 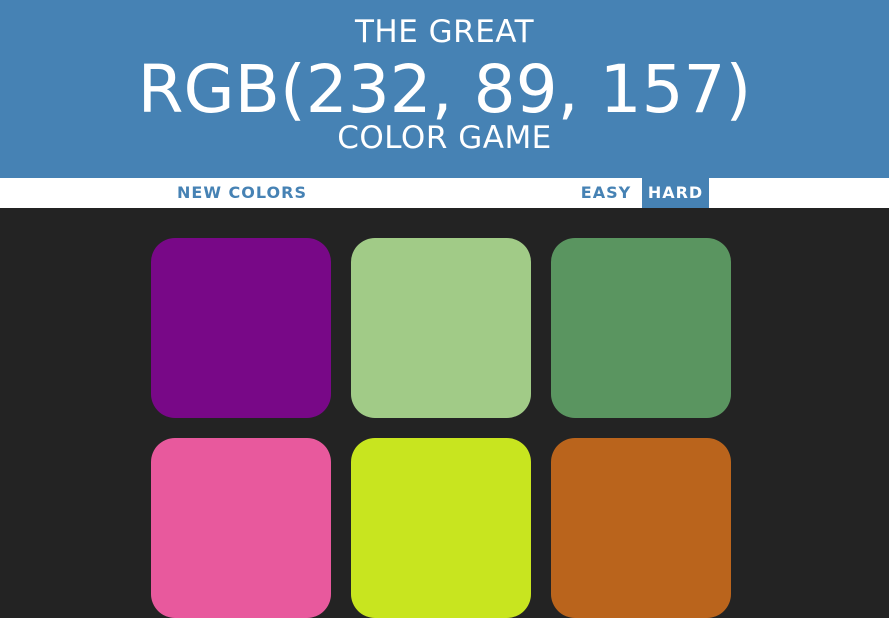 What do you see at coordinates (675, 193) in the screenshot?
I see `hard-mode-button: HARD` at bounding box center [675, 193].